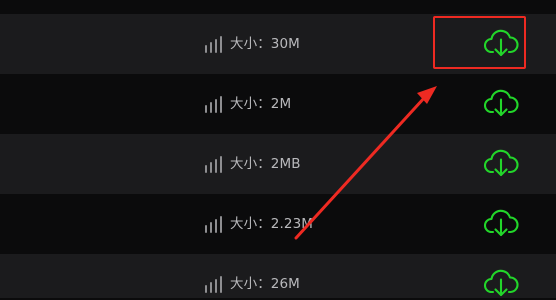 The image size is (556, 300). What do you see at coordinates (479, 42) in the screenshot?
I see `annotation-highlight-box` at bounding box center [479, 42].